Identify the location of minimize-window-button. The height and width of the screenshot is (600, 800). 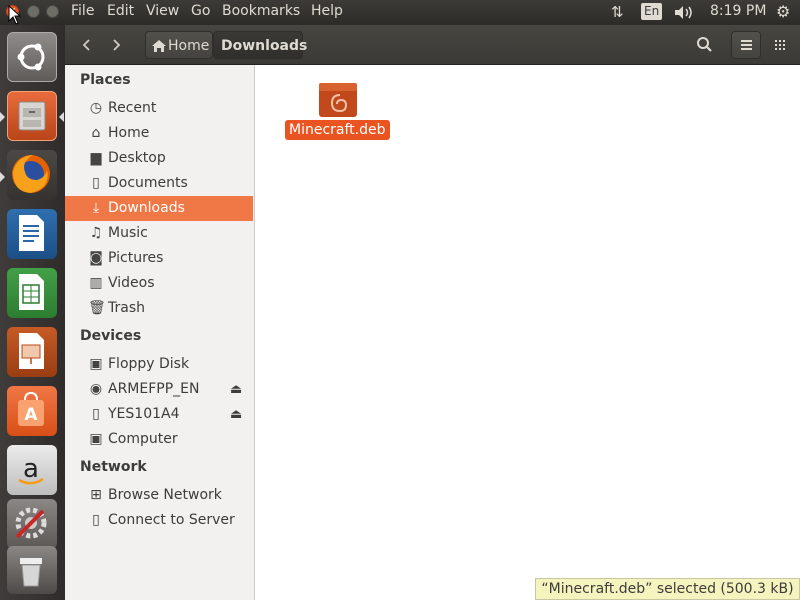
(33, 11).